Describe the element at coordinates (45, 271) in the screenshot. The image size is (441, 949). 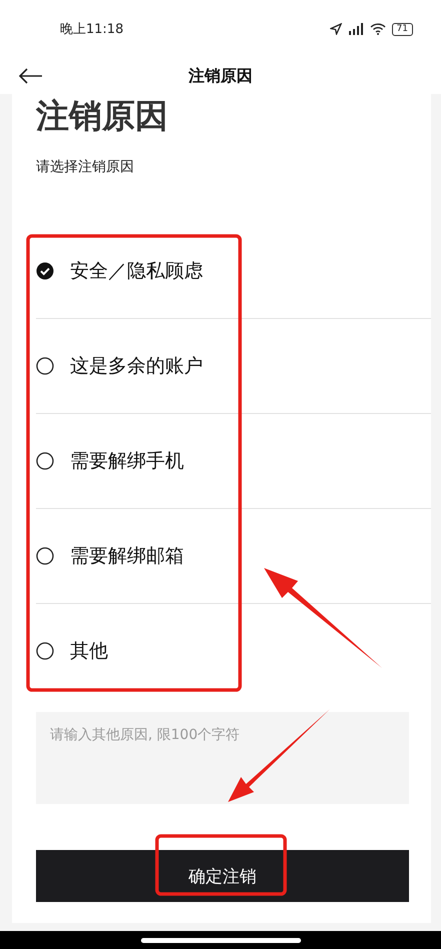
I see `checked-radio-icon` at that location.